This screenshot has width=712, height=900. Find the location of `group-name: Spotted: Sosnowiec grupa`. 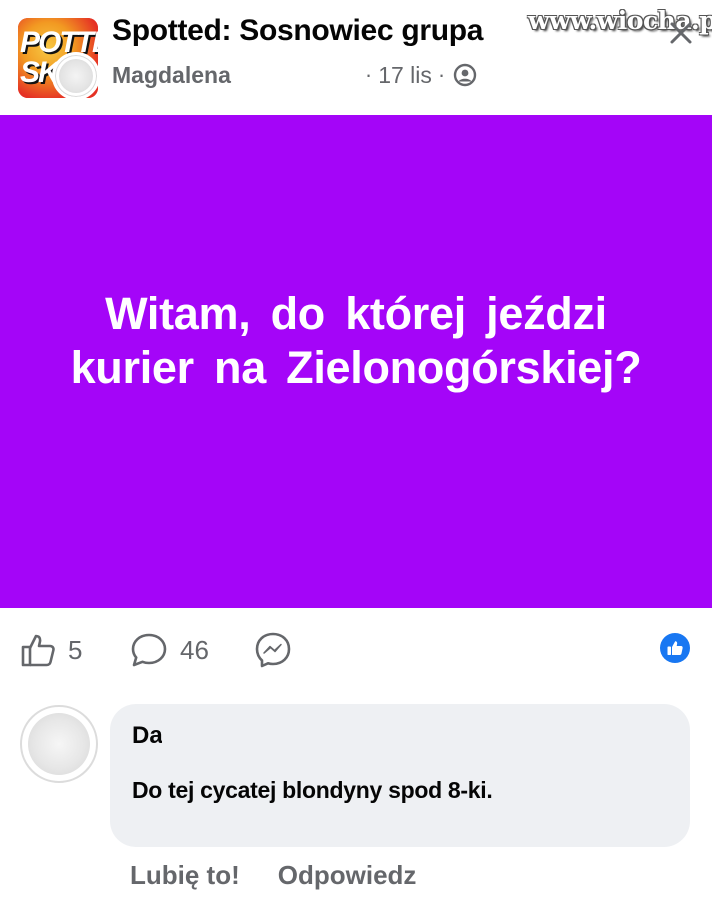

group-name: Spotted: Sosnowiec grupa is located at coordinates (297, 31).